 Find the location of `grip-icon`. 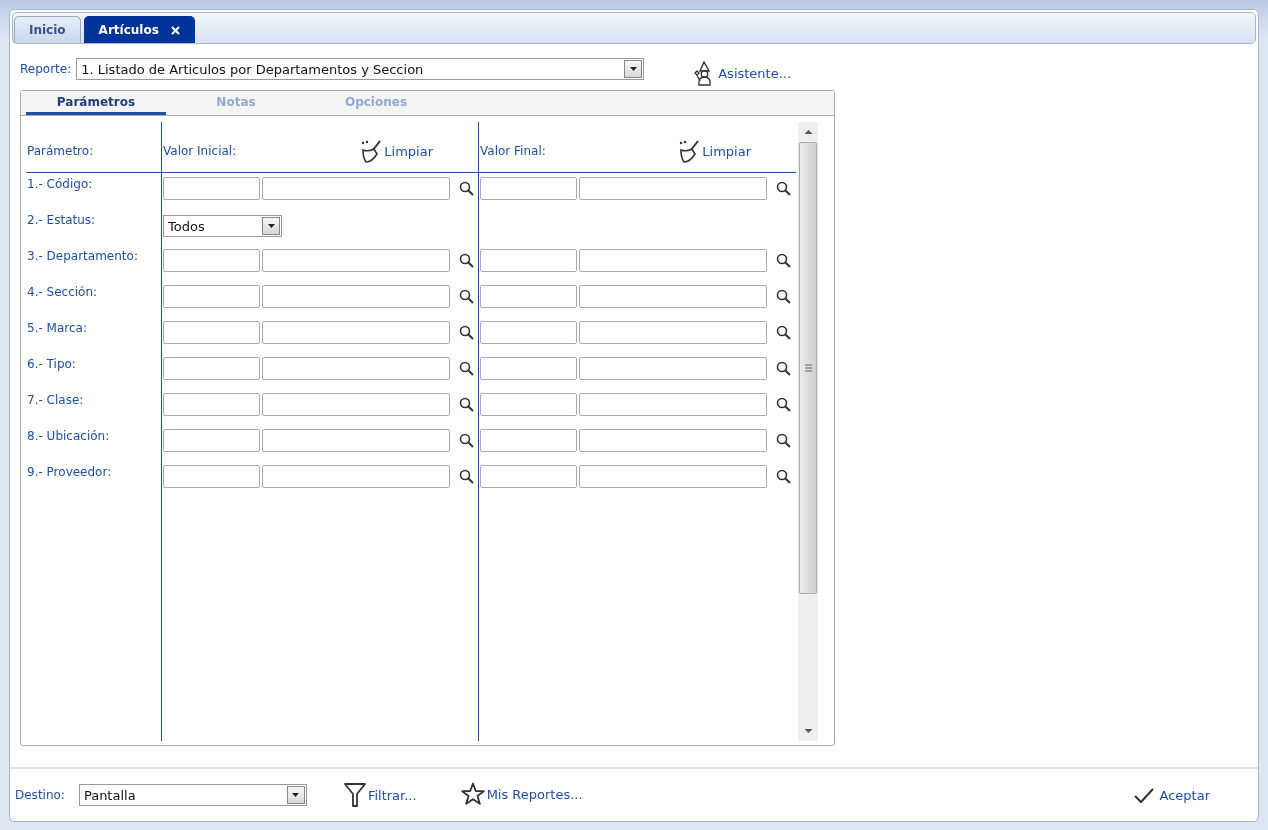

grip-icon is located at coordinates (808, 368).